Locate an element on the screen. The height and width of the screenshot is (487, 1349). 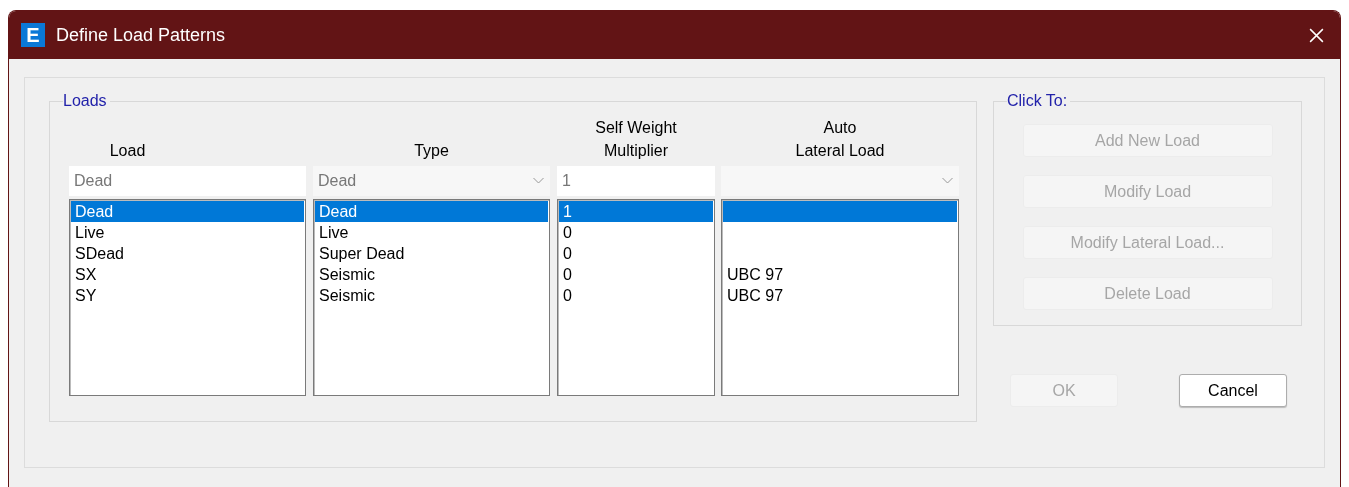
input-field: Dead is located at coordinates (187, 181).